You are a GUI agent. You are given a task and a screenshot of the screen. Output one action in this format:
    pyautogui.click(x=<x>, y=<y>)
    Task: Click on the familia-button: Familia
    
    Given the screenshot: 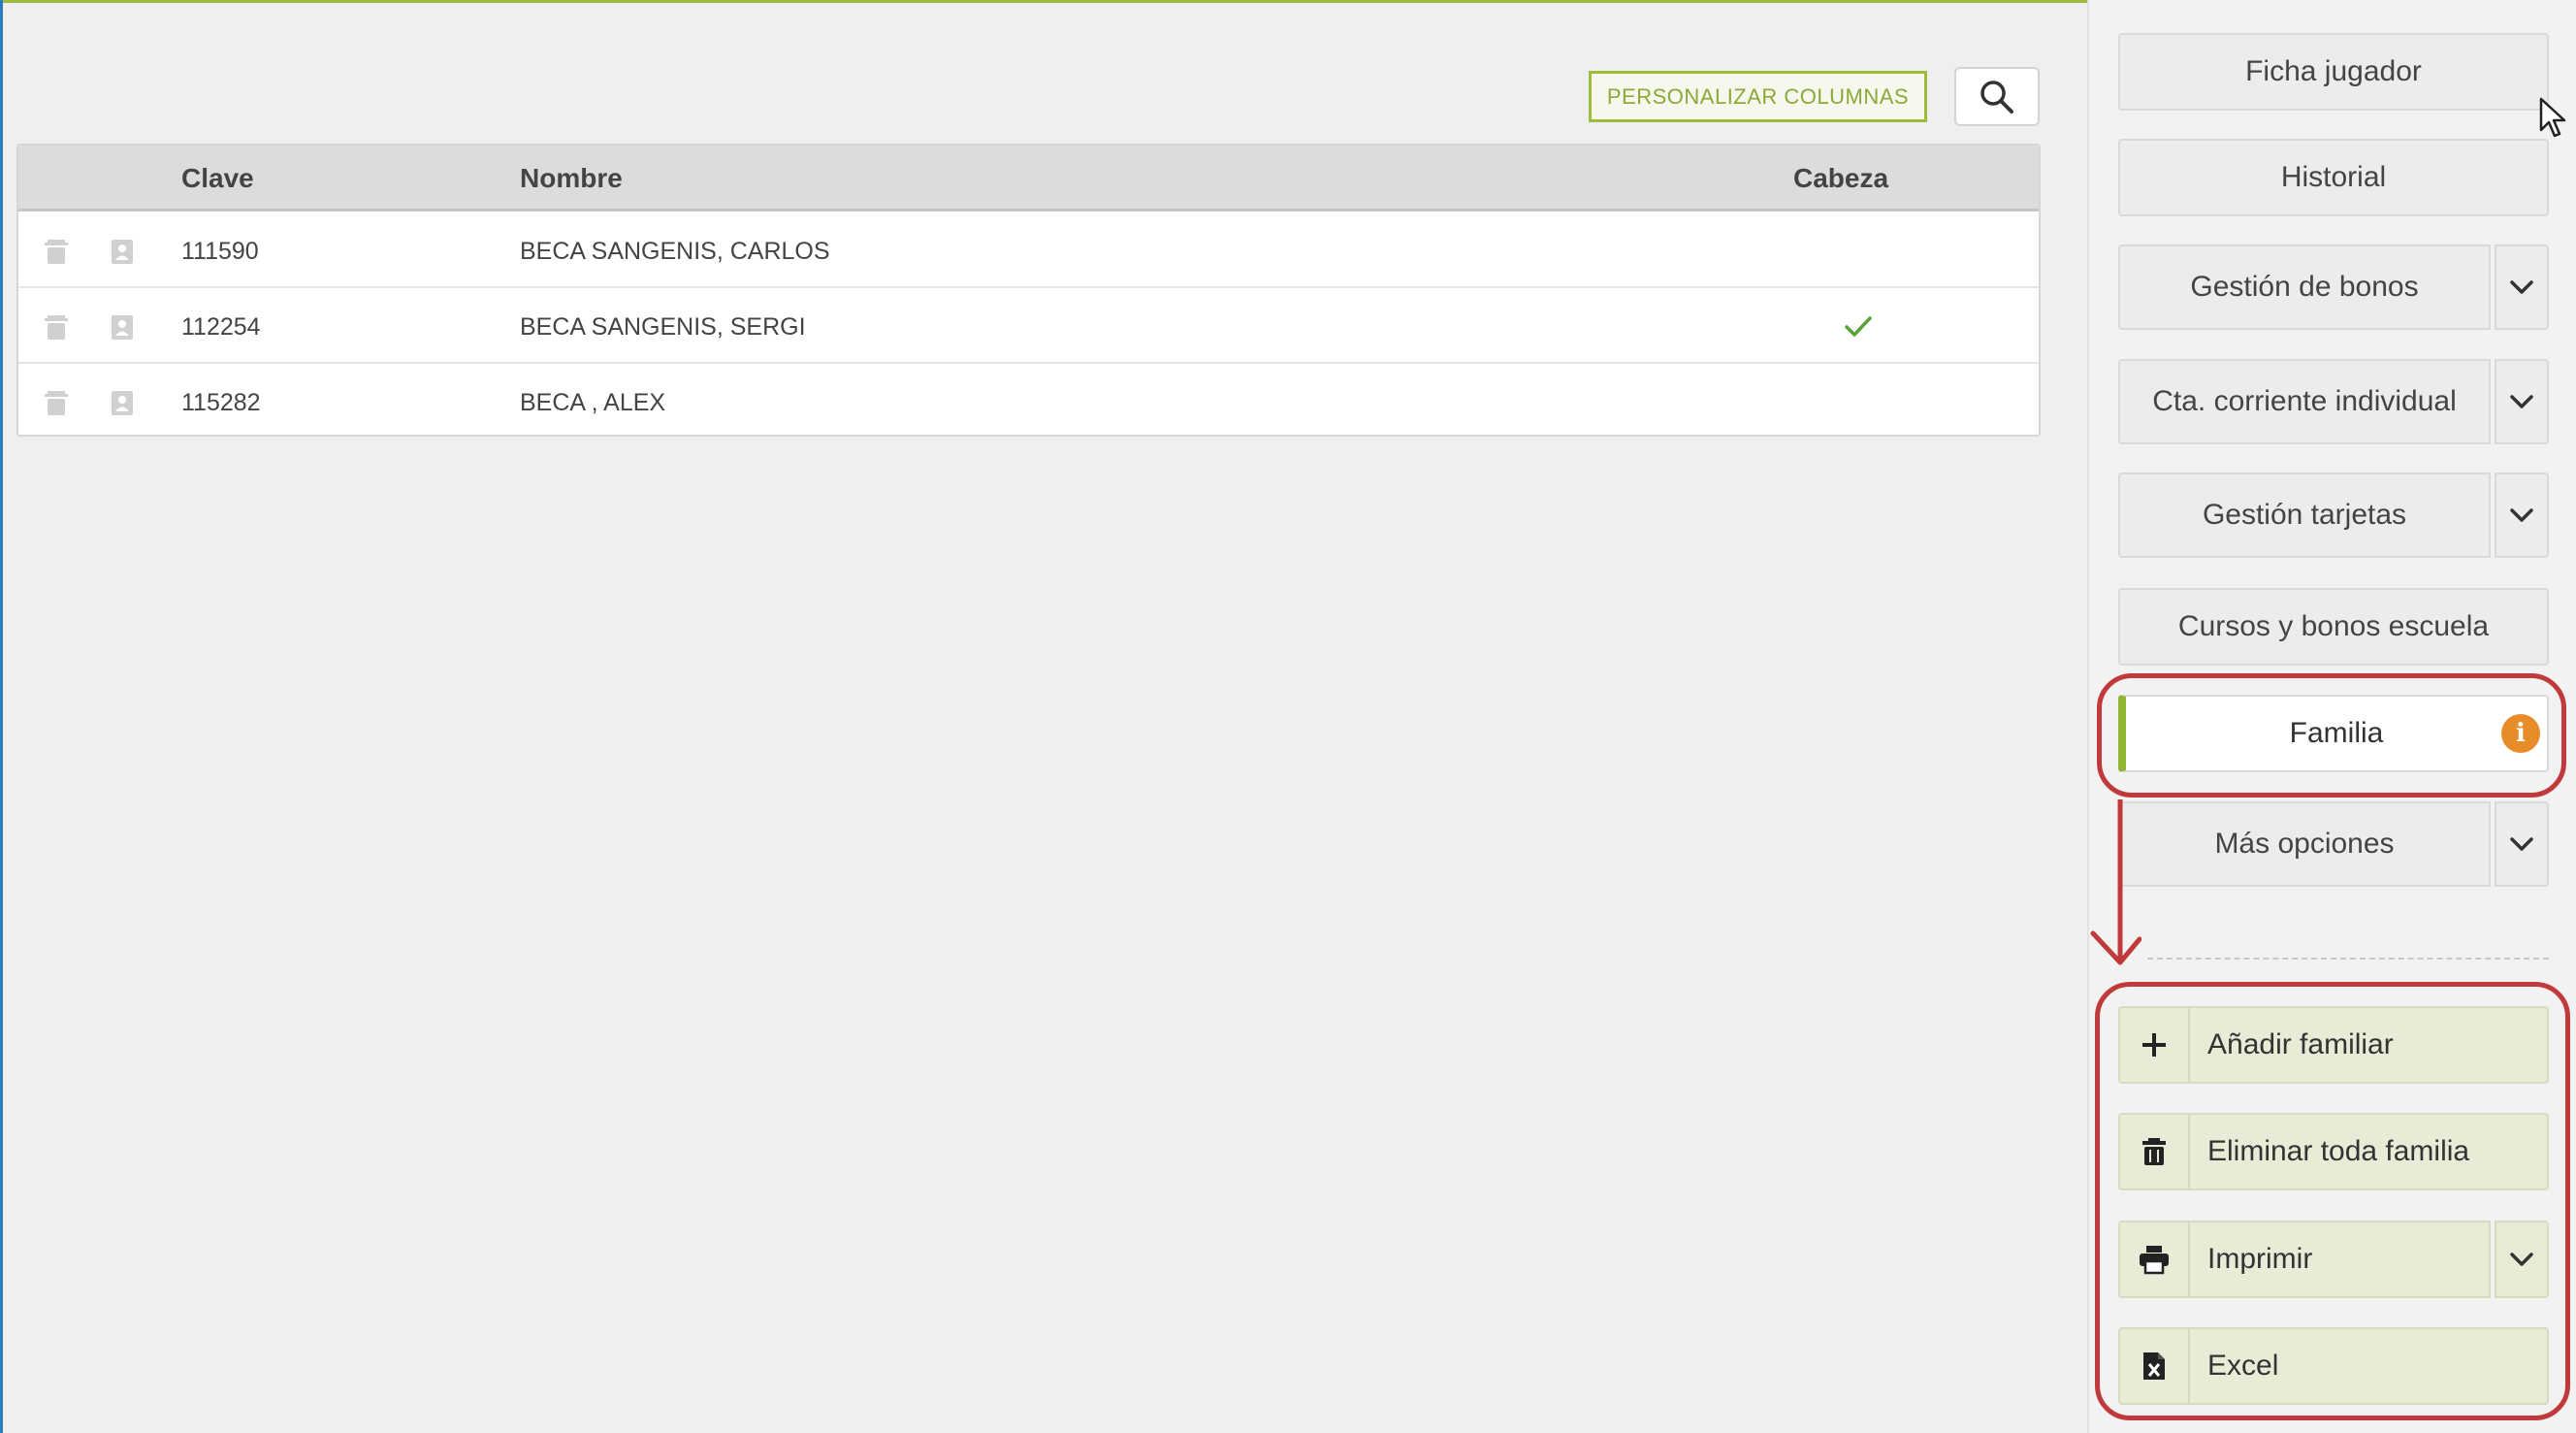 What is the action you would take?
    pyautogui.click(x=2333, y=734)
    